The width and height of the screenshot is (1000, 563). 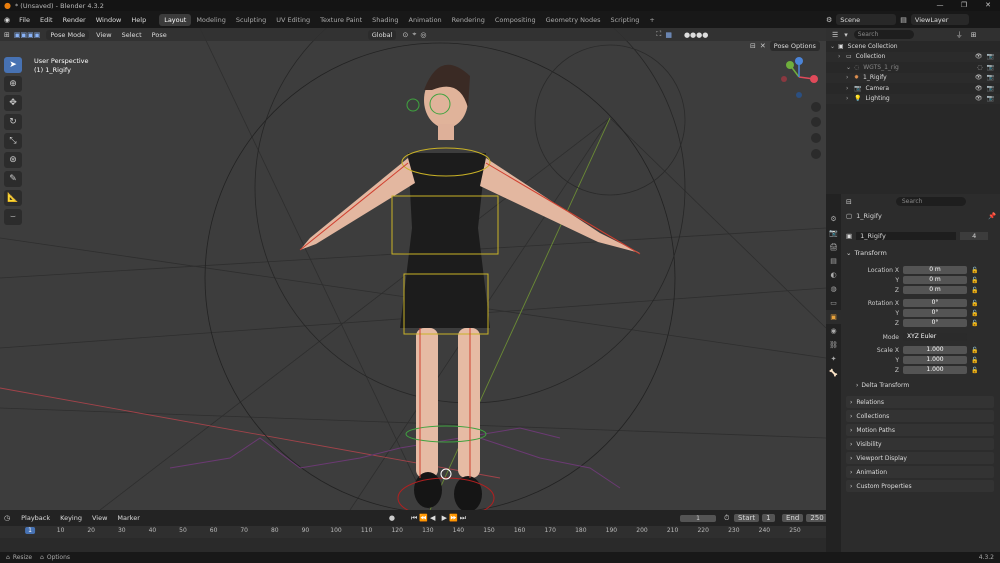 I want to click on tab-compositing: Compositing, so click(x=515, y=20).